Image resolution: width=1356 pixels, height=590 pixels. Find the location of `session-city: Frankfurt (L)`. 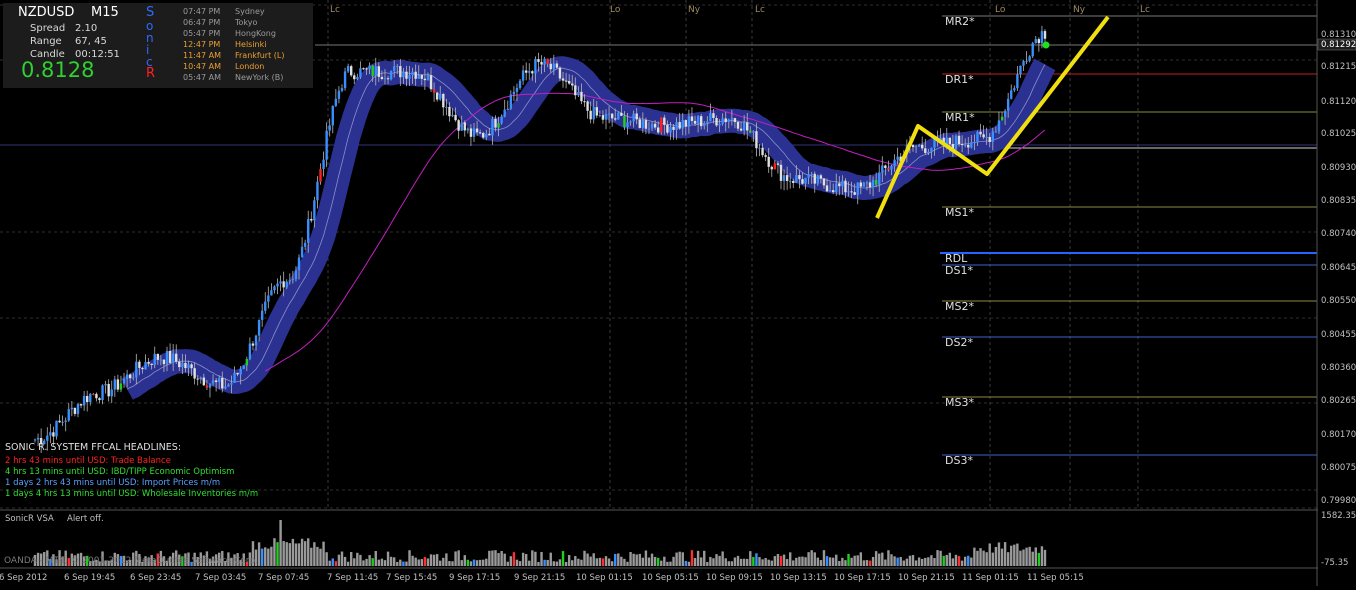

session-city: Frankfurt (L) is located at coordinates (260, 55).